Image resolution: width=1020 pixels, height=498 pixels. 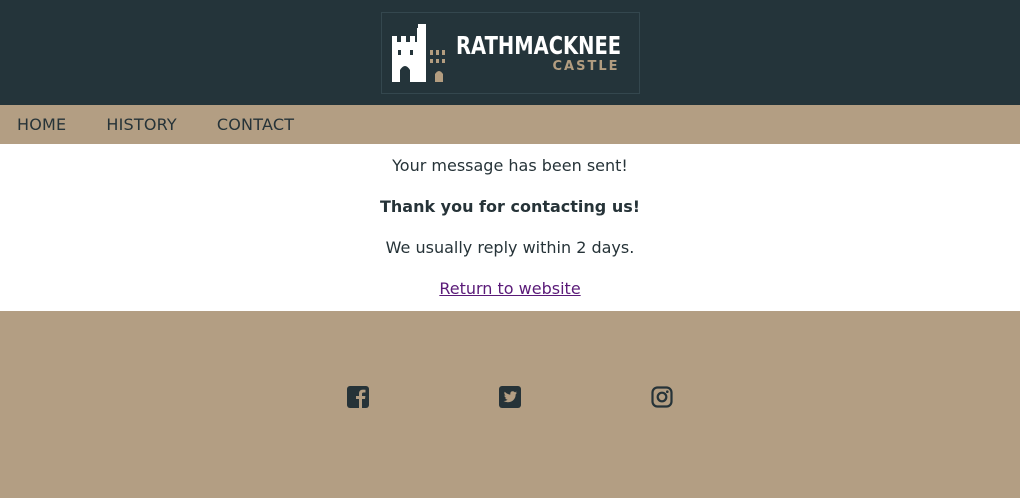 What do you see at coordinates (141, 124) in the screenshot?
I see `nav-item-history: HISTORY` at bounding box center [141, 124].